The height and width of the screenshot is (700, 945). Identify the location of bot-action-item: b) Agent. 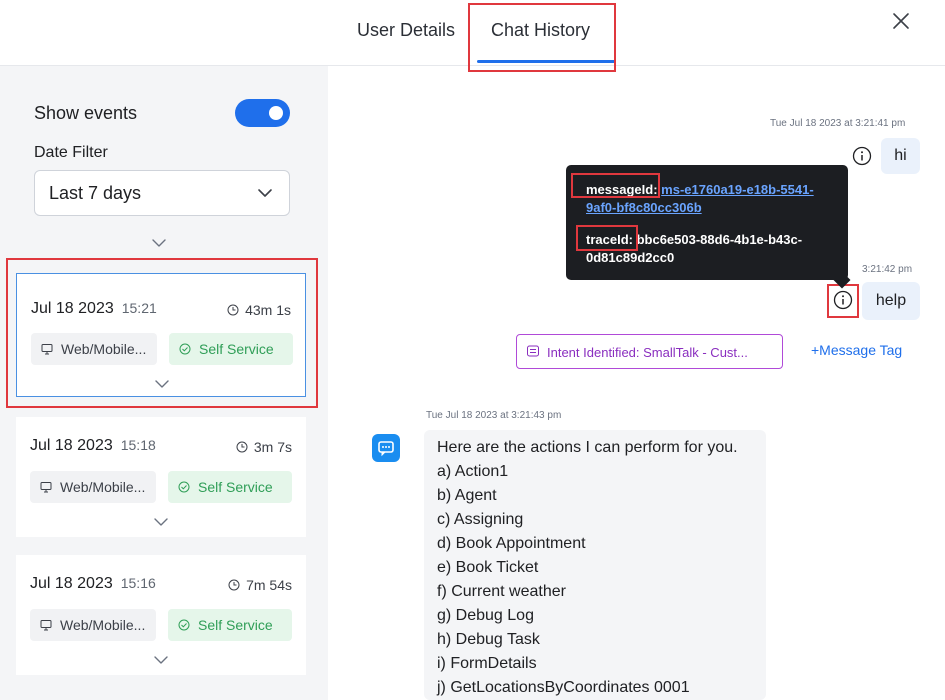
(467, 495).